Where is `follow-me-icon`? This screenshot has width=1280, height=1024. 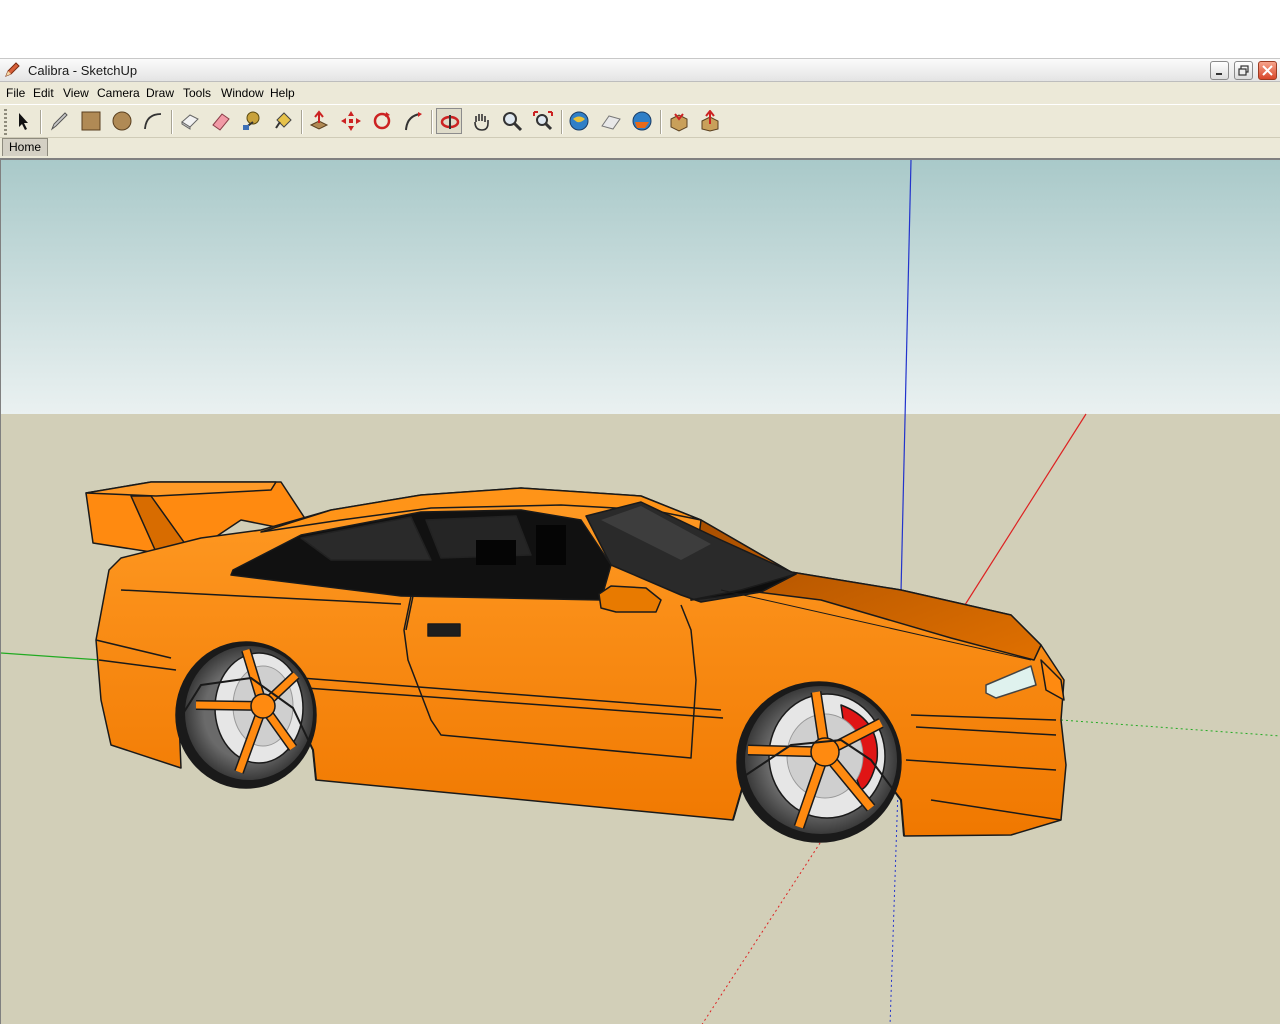
follow-me-icon is located at coordinates (413, 121).